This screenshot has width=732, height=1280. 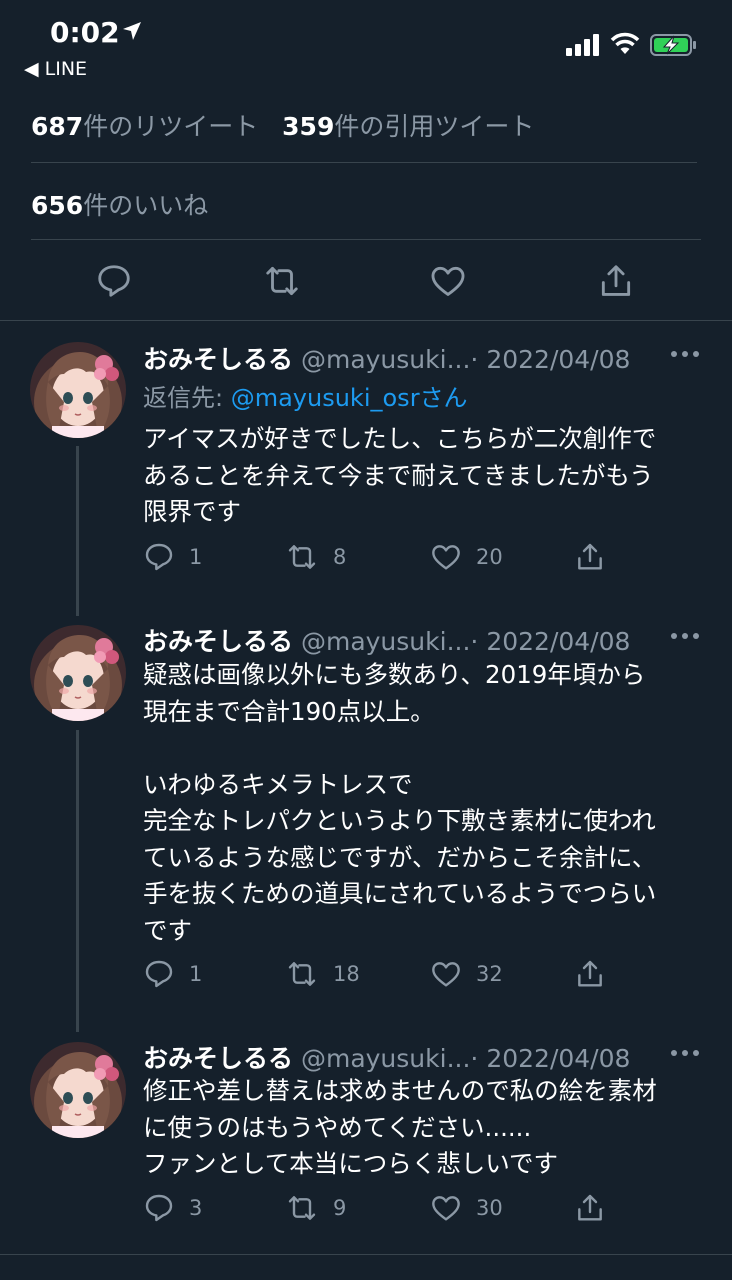 I want to click on tweet-actions: 3 9 30, so click(x=383, y=1212).